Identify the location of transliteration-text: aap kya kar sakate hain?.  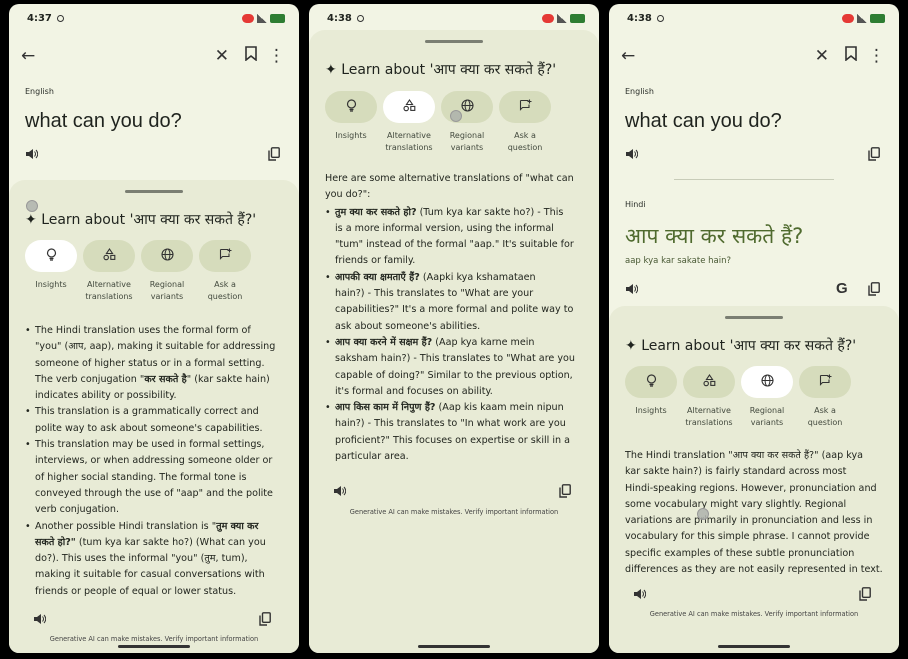
(678, 261).